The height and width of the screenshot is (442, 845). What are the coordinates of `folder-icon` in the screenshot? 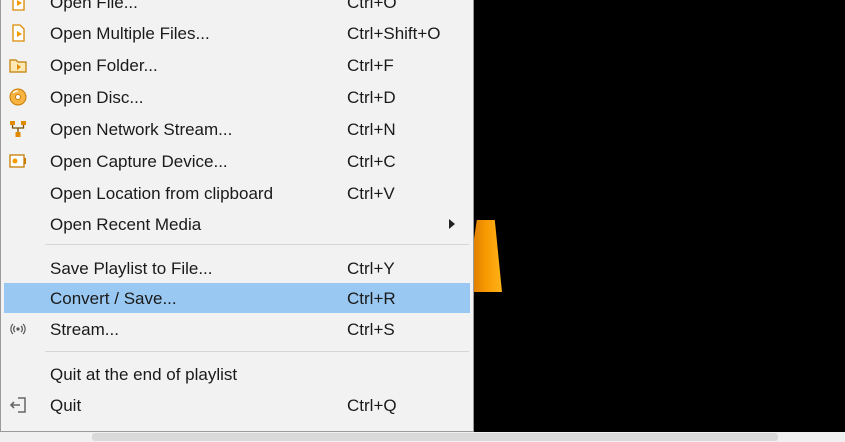 It's located at (18, 65).